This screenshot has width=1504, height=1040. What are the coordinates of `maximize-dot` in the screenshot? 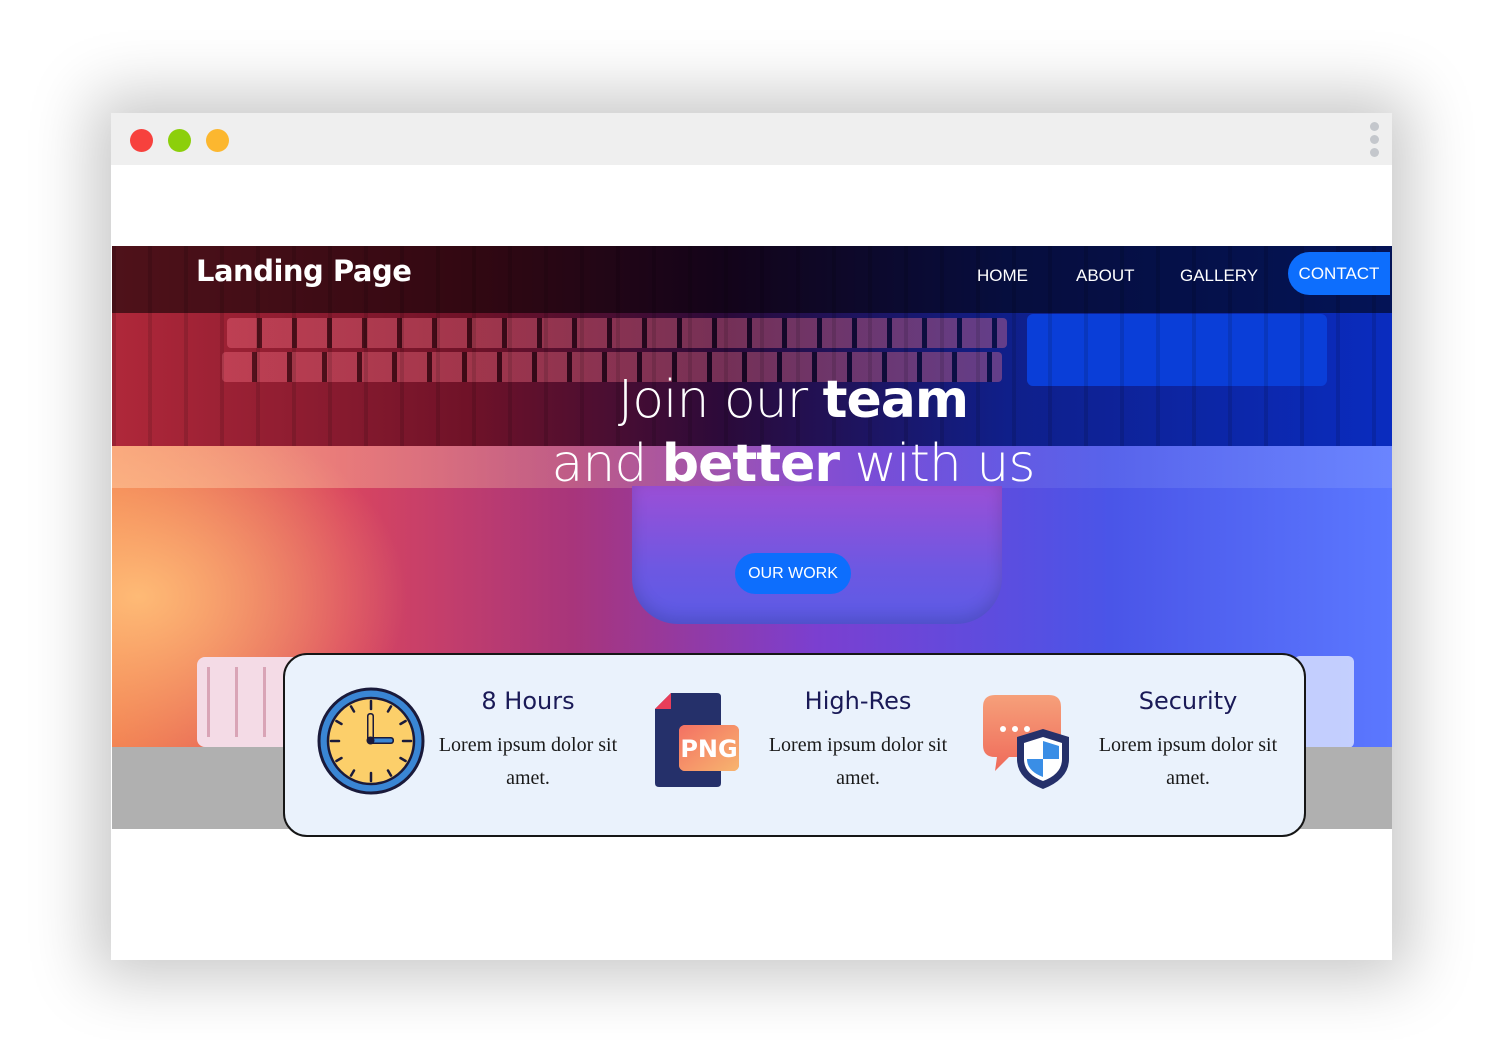 It's located at (217, 140).